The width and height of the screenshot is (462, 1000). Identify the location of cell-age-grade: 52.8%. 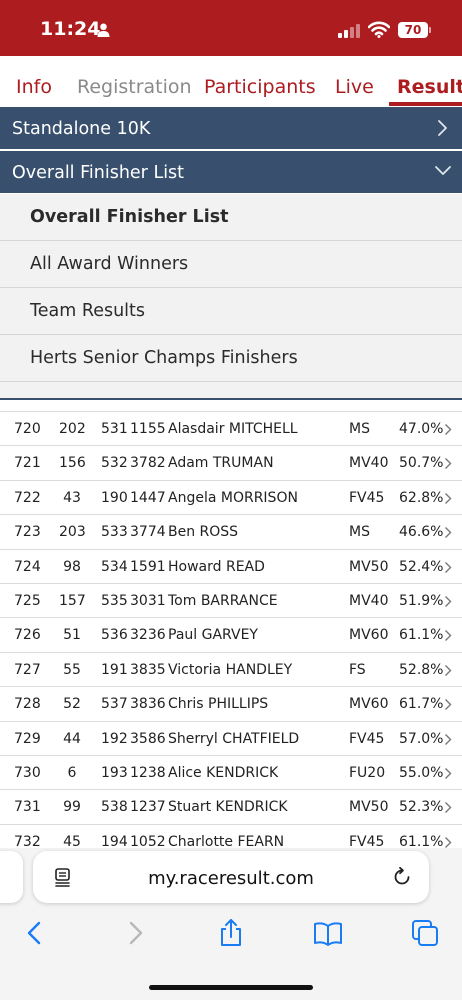
(421, 669).